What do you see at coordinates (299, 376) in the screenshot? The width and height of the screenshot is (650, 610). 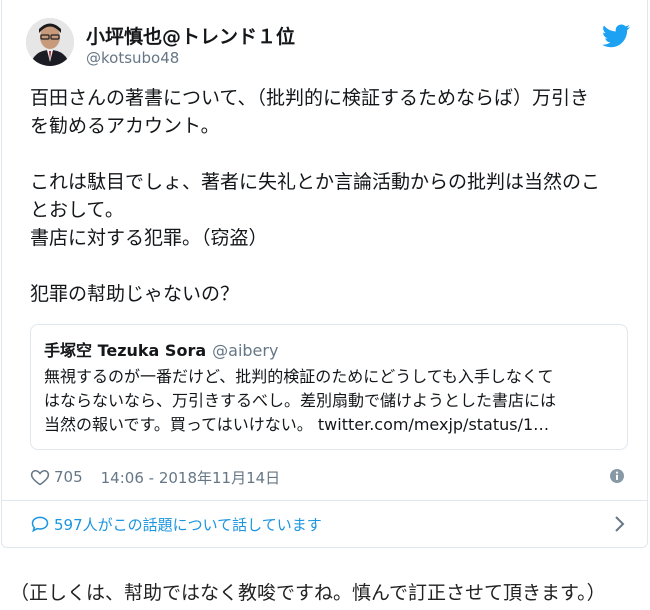 I see `quoted-line: 無視するのが一番だけど、批判的検証のためにどうしても入手しなくて` at bounding box center [299, 376].